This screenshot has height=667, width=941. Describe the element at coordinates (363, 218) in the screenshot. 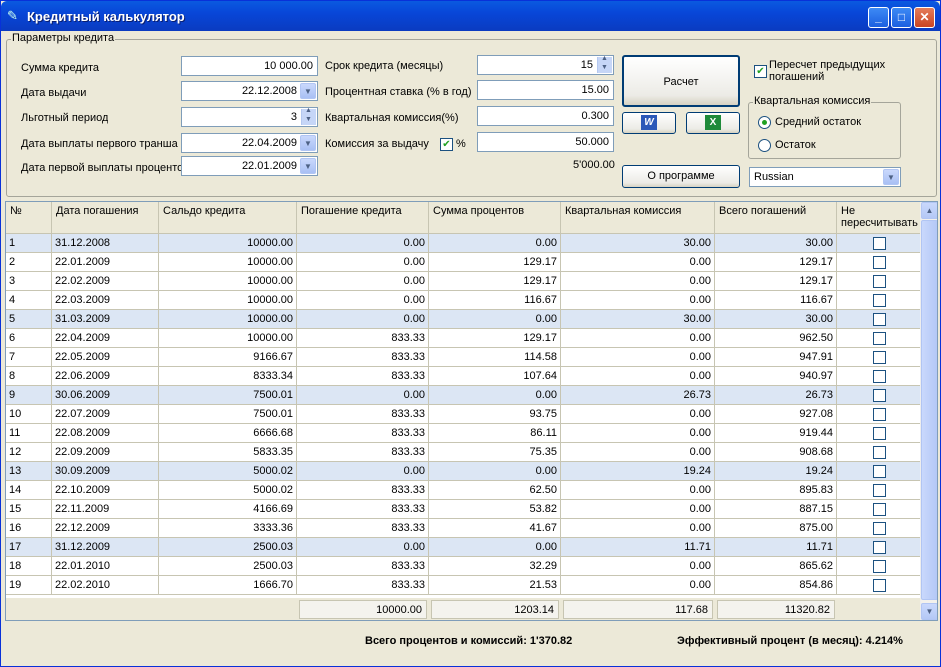

I see `column-header: Погашение кредита` at that location.